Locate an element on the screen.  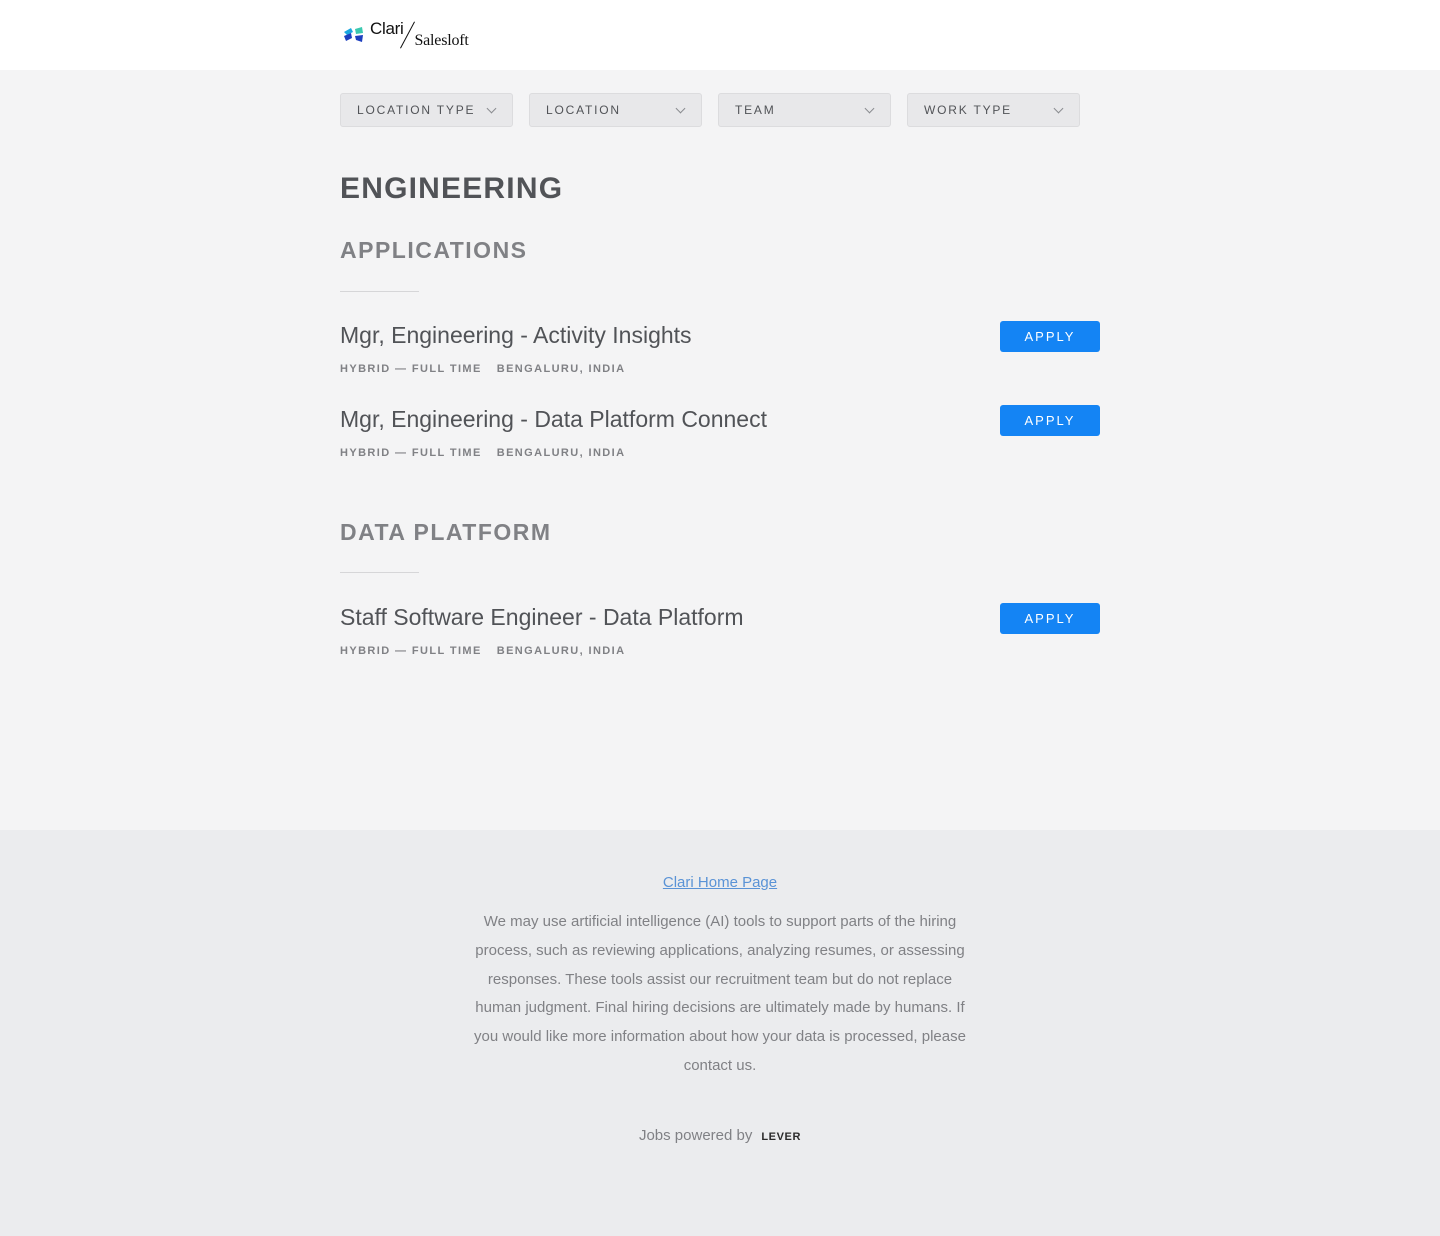
team-title-applications: APPLICATIONS is located at coordinates (434, 250).